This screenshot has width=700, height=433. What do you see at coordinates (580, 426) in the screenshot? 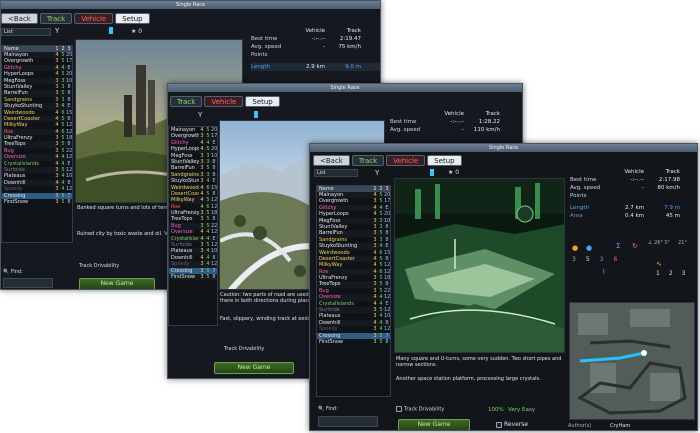
I see `author-label: Author(s)` at bounding box center [580, 426].